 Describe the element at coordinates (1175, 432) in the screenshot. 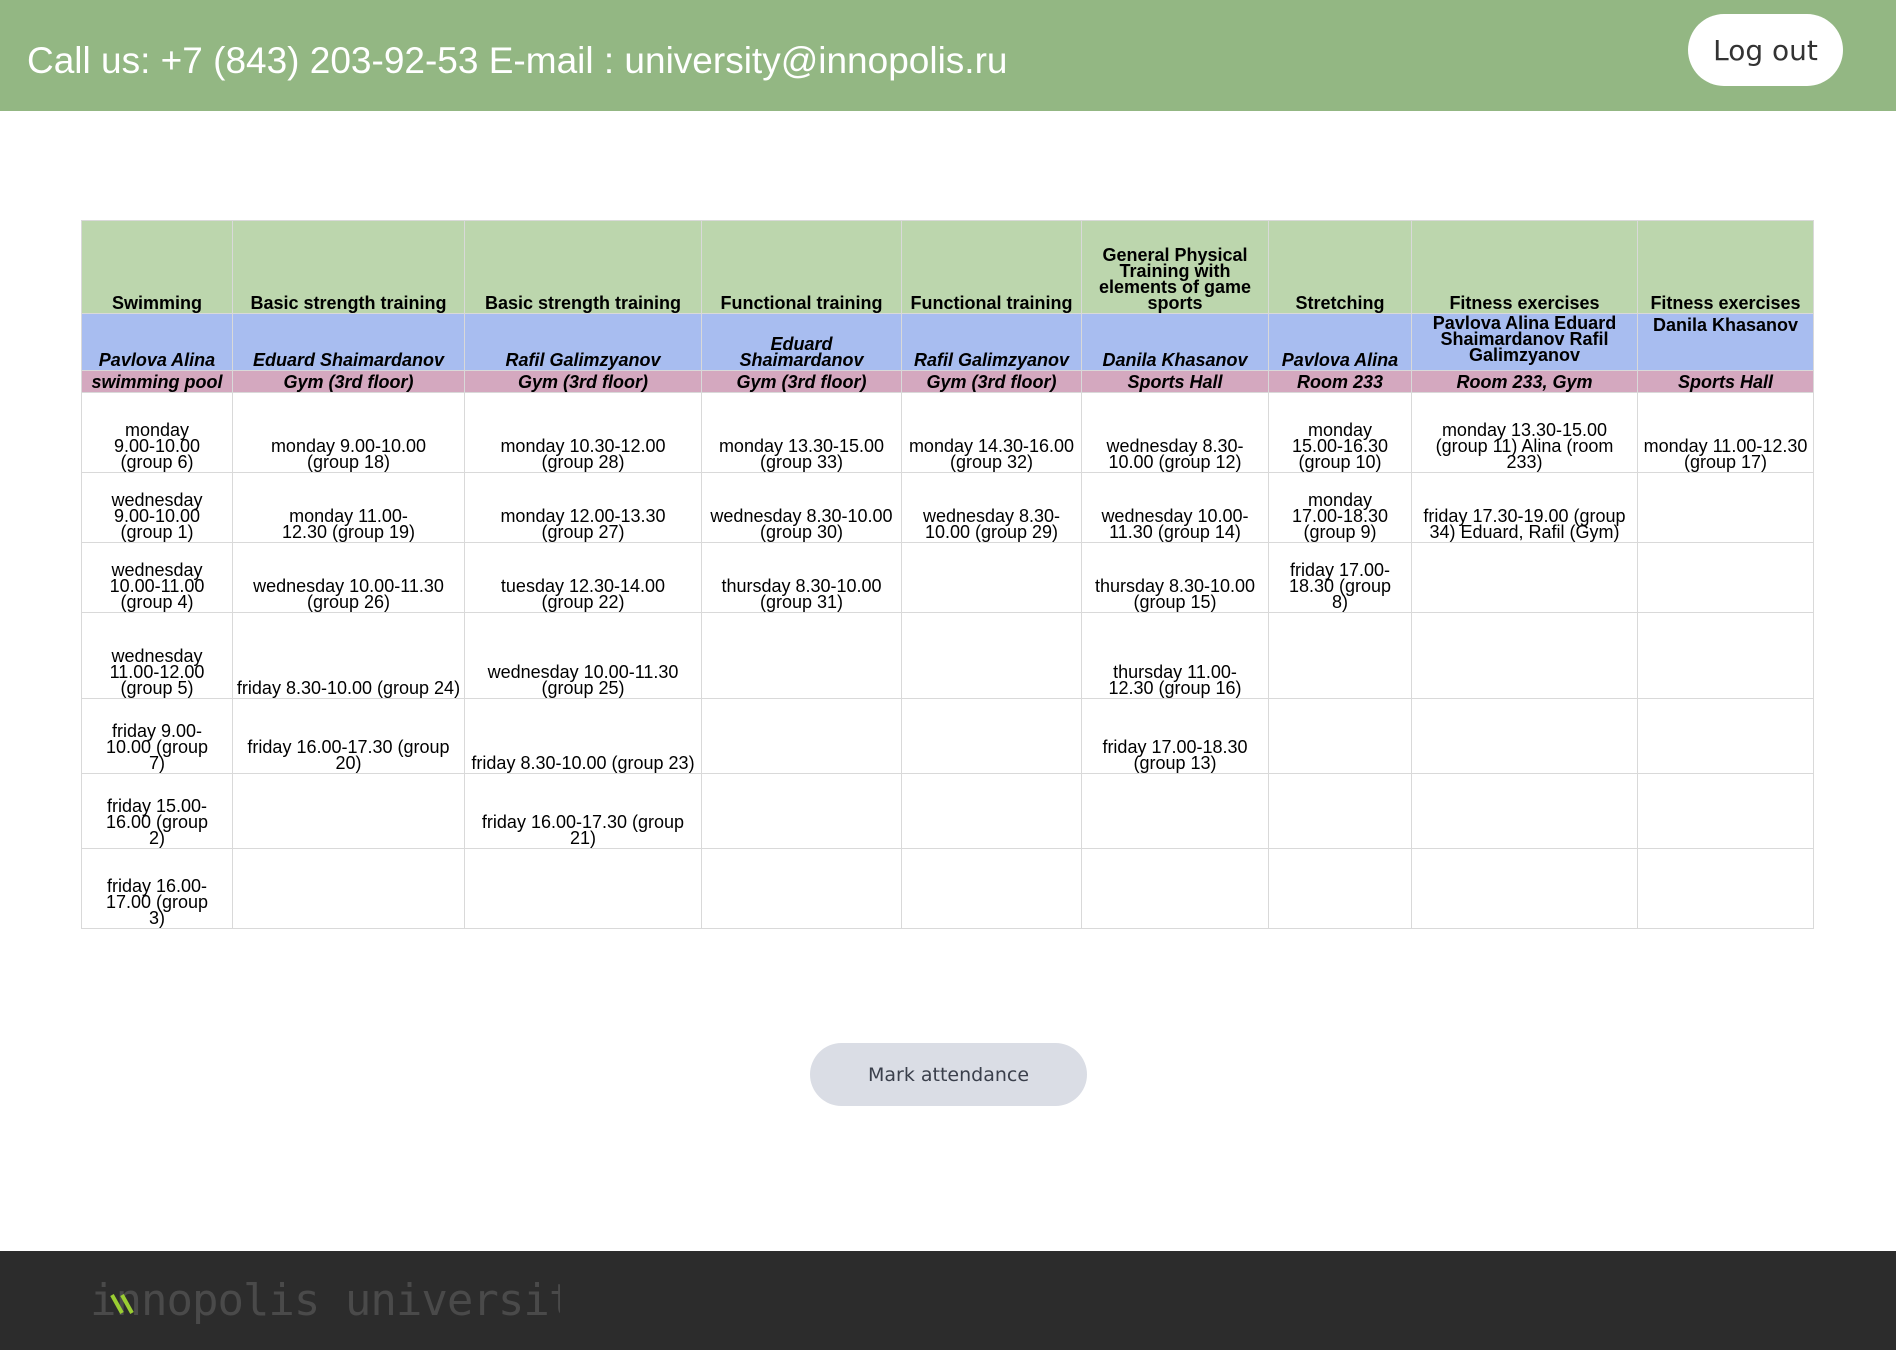

I see `schedule-cell: wednesday 8.30-10.00 (group 12)` at that location.